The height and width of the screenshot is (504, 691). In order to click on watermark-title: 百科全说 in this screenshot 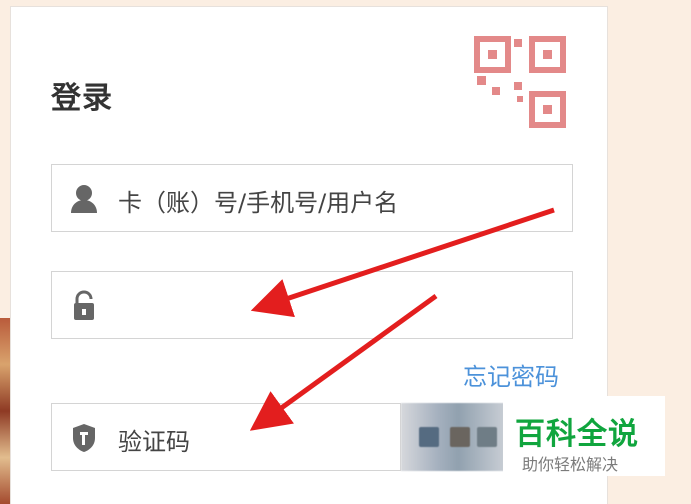, I will do `click(577, 434)`.